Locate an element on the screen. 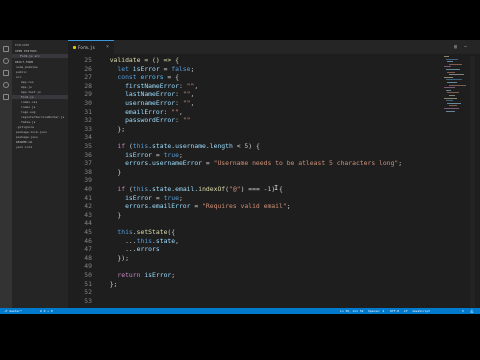 The height and width of the screenshot is (360, 480). file-tree-item: yarn.lock is located at coordinates (40, 147).